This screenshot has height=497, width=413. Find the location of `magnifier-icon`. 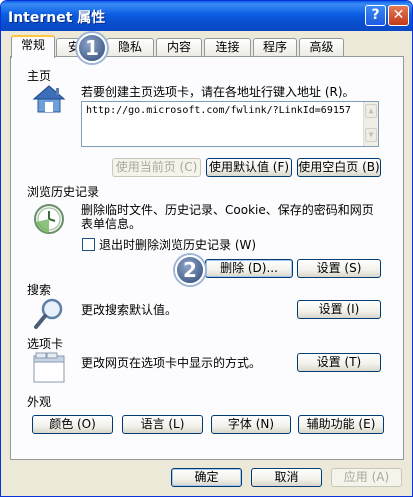

magnifier-icon is located at coordinates (48, 313).